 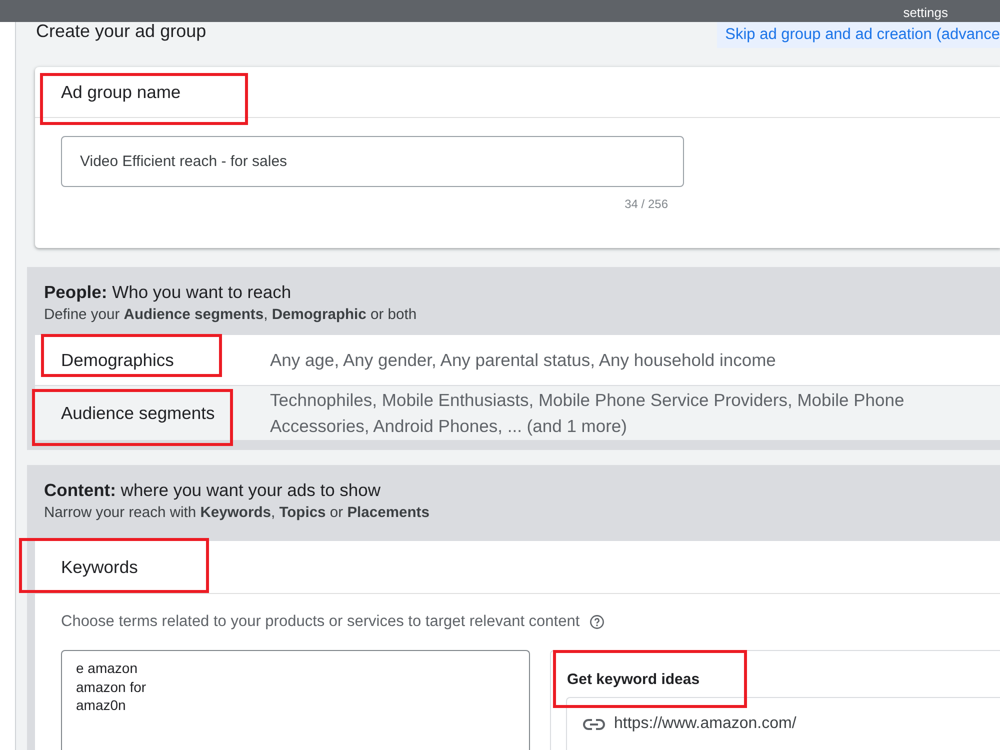 I want to click on targeting-row: Demographics Any age, Any gender, Any parental status, Any household income, so click(x=517, y=360).